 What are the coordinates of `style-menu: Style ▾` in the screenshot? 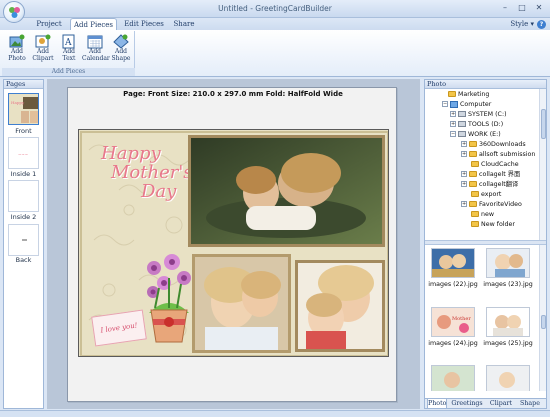 It's located at (522, 24).